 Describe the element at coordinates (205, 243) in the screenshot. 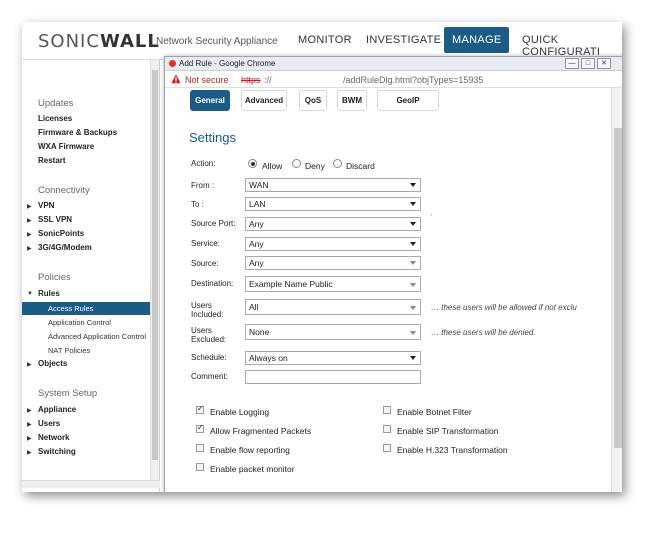

I see `service-label: Service:` at that location.